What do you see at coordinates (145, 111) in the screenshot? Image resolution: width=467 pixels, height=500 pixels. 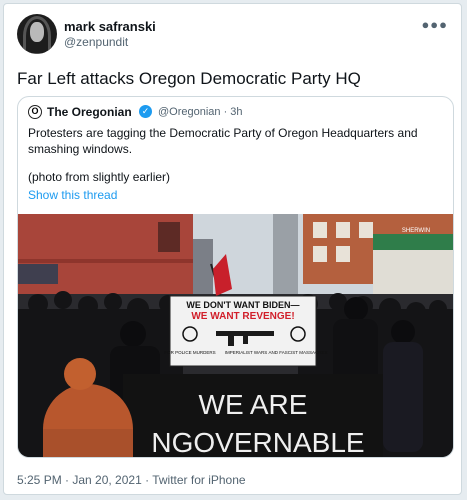 I see `verified-badge-icon: ✓` at bounding box center [145, 111].